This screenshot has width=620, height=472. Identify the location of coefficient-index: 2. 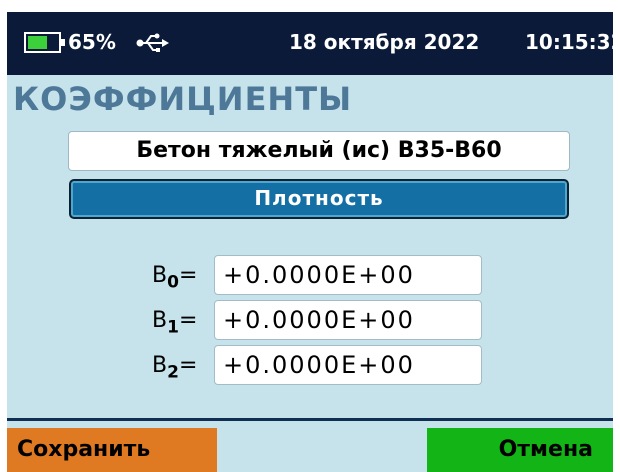
(173, 372).